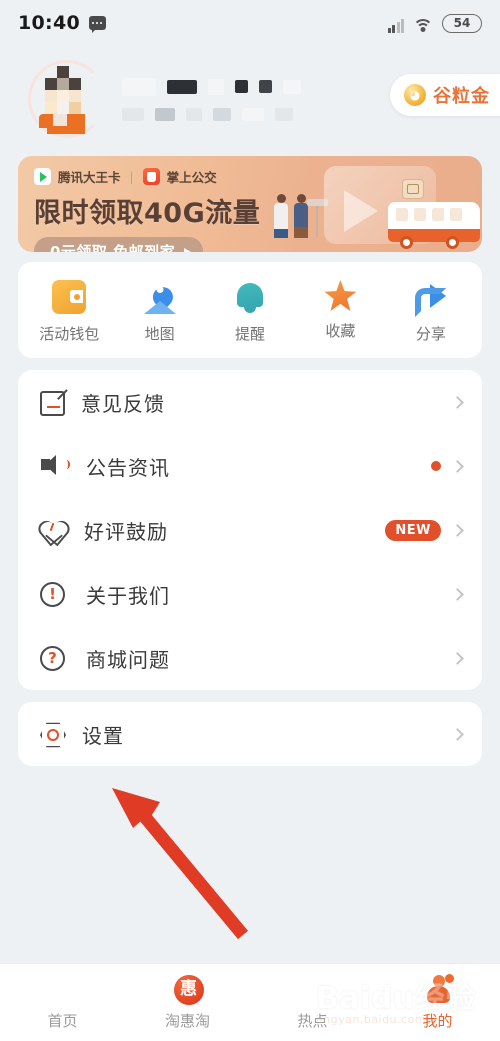  I want to click on quick-action-label: 分享, so click(430, 334).